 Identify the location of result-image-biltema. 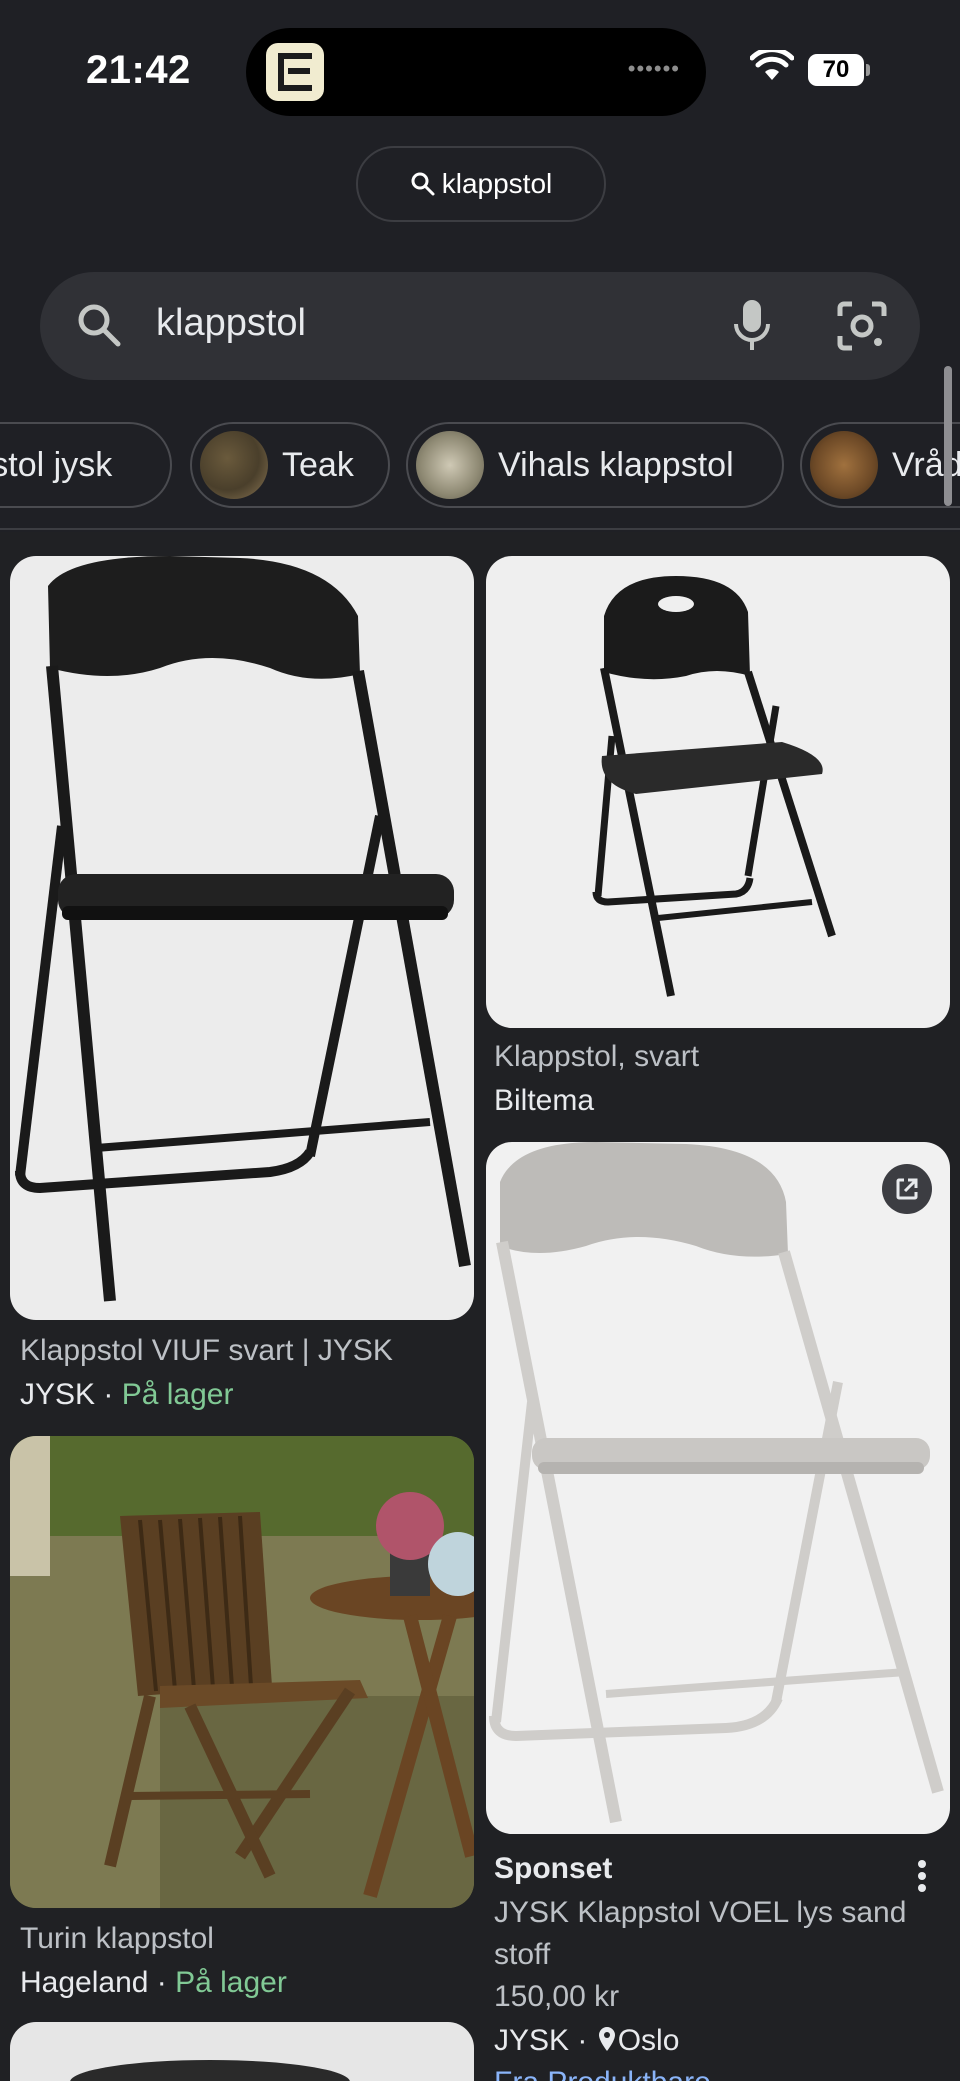
(718, 792).